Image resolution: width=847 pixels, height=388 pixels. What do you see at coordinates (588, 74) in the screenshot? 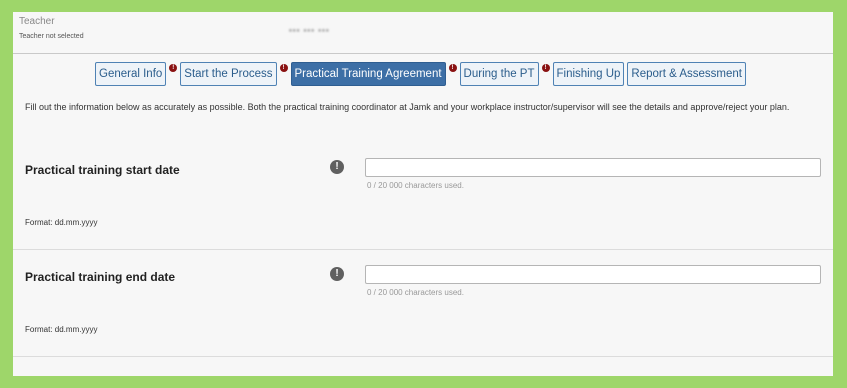
I see `tab-finishing-up: Finishing Up` at bounding box center [588, 74].